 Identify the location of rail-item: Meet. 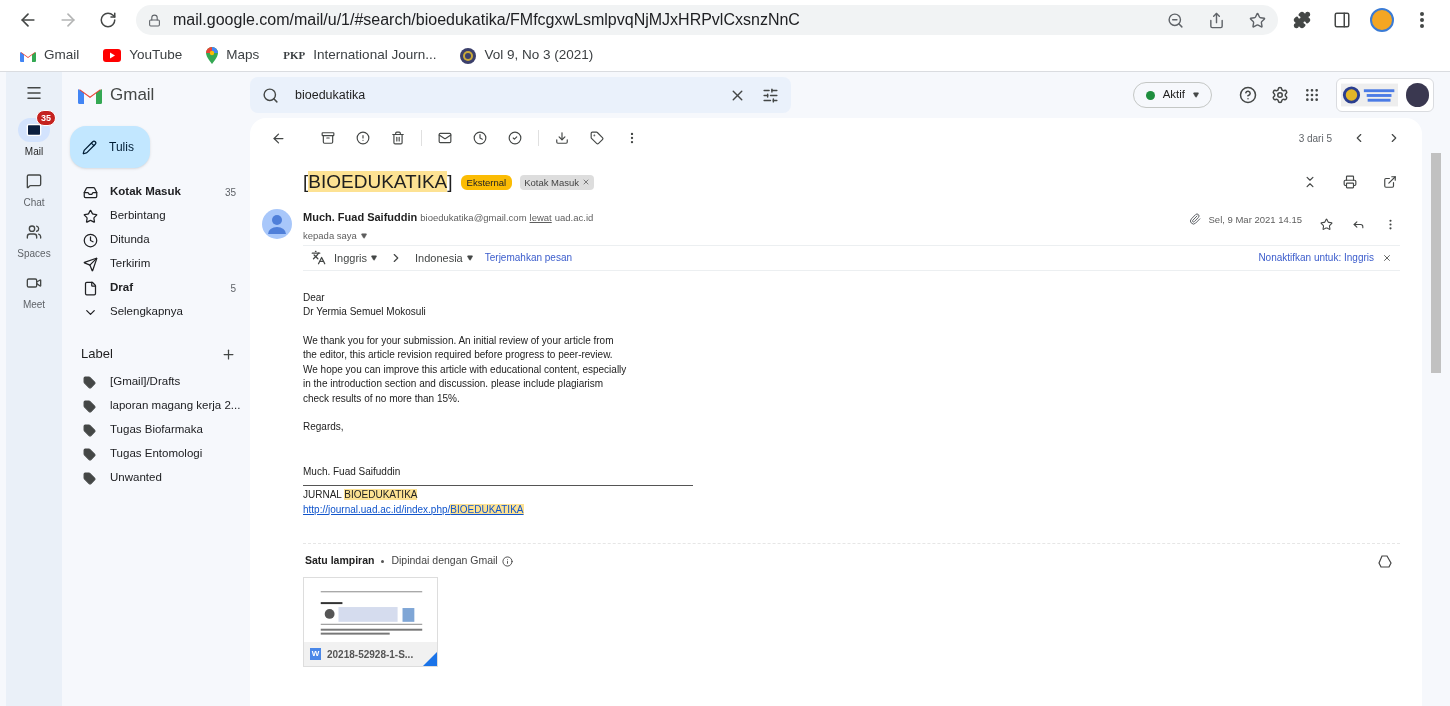
(34, 287).